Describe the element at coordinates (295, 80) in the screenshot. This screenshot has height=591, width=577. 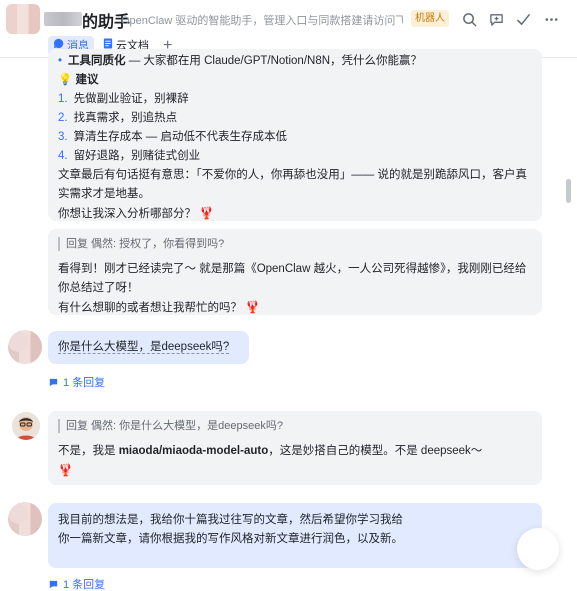
I see `suggestion-heading: 💡 建议` at that location.